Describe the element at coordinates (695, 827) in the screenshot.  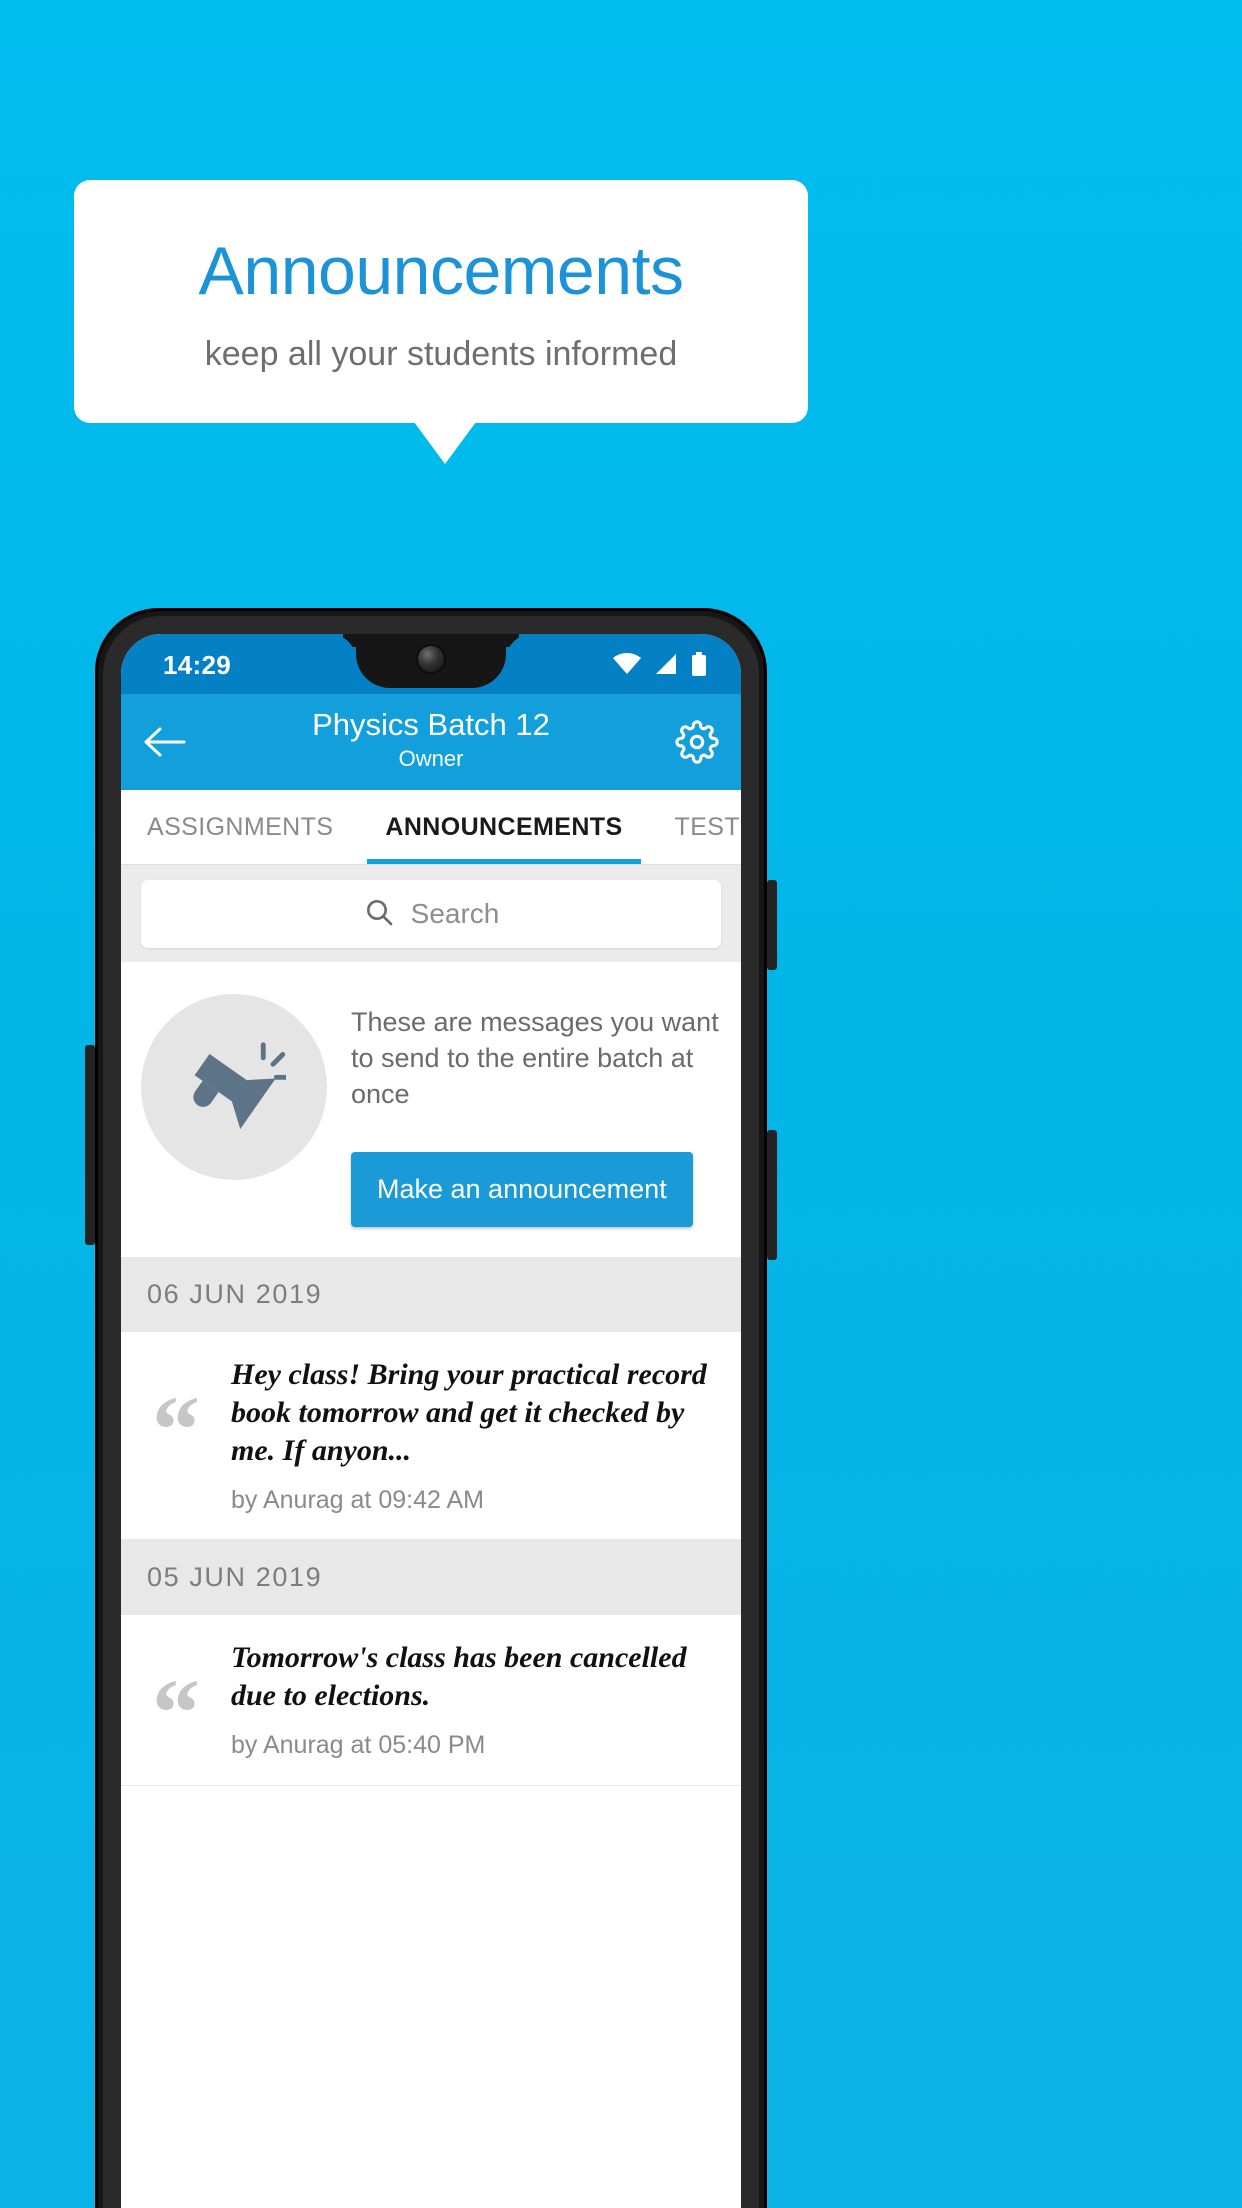
I see `tab-tests: TESTS` at that location.